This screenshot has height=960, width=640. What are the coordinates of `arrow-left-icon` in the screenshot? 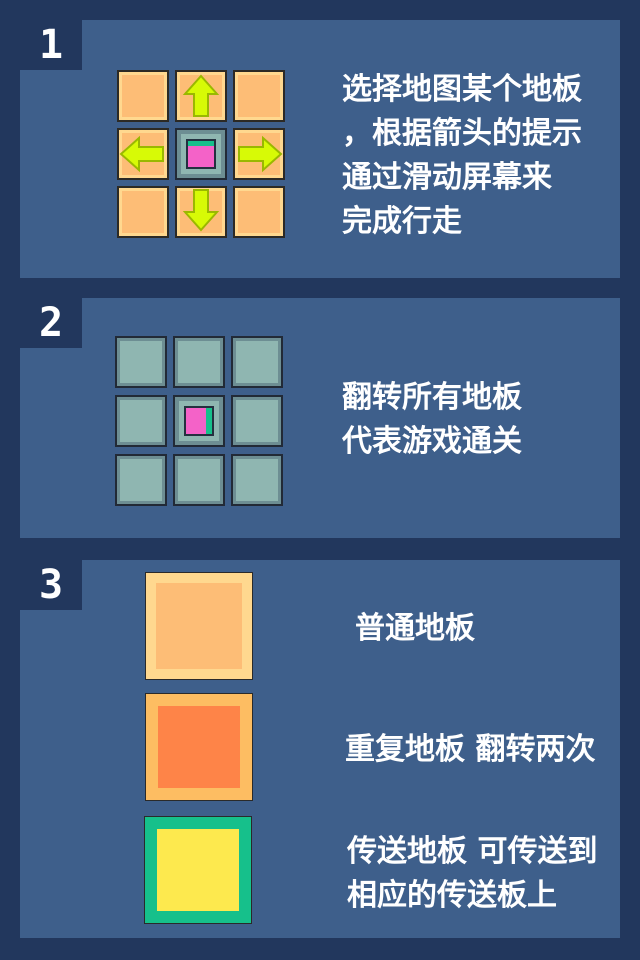 It's located at (141, 154).